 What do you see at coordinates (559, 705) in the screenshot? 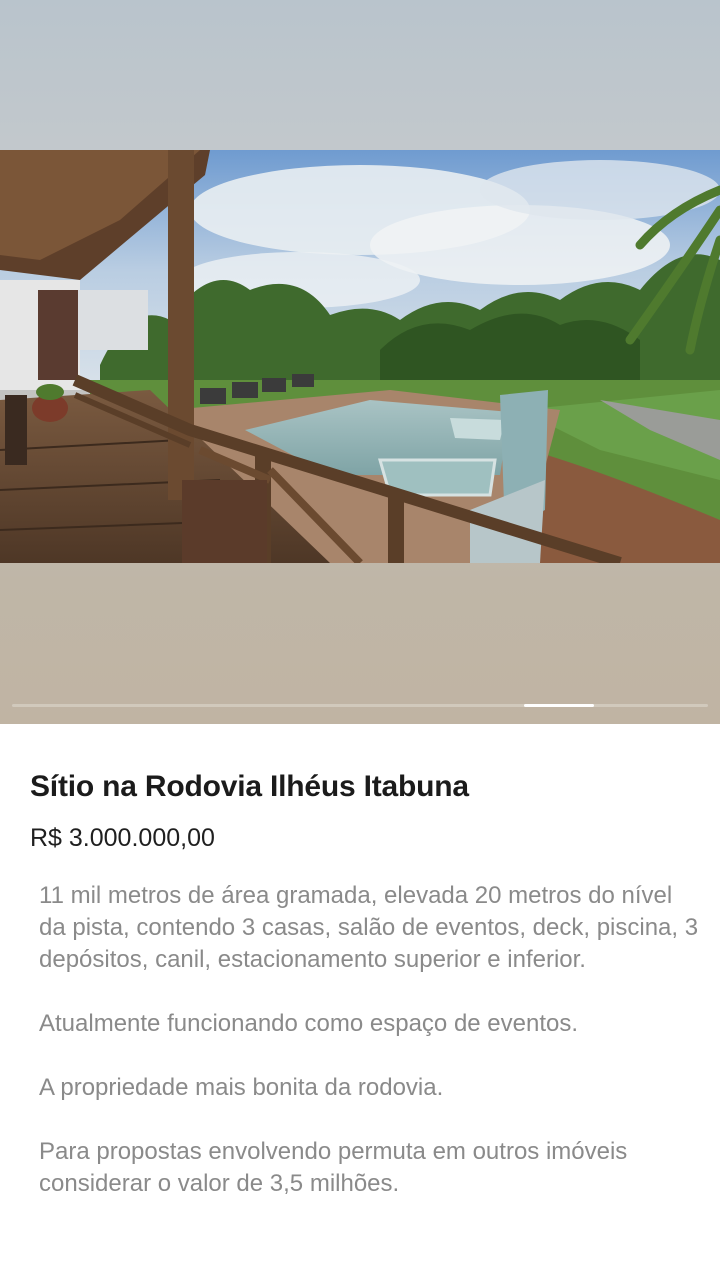
I see `gallery-progress-indicator` at bounding box center [559, 705].